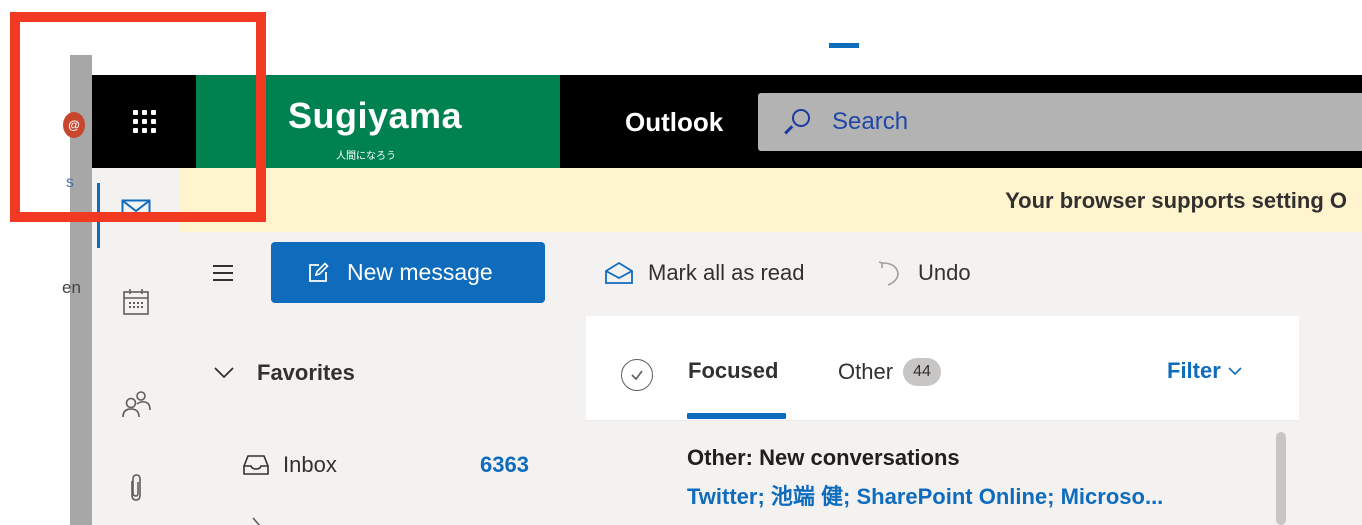 The image size is (1362, 525). I want to click on undo-icon, so click(888, 273).